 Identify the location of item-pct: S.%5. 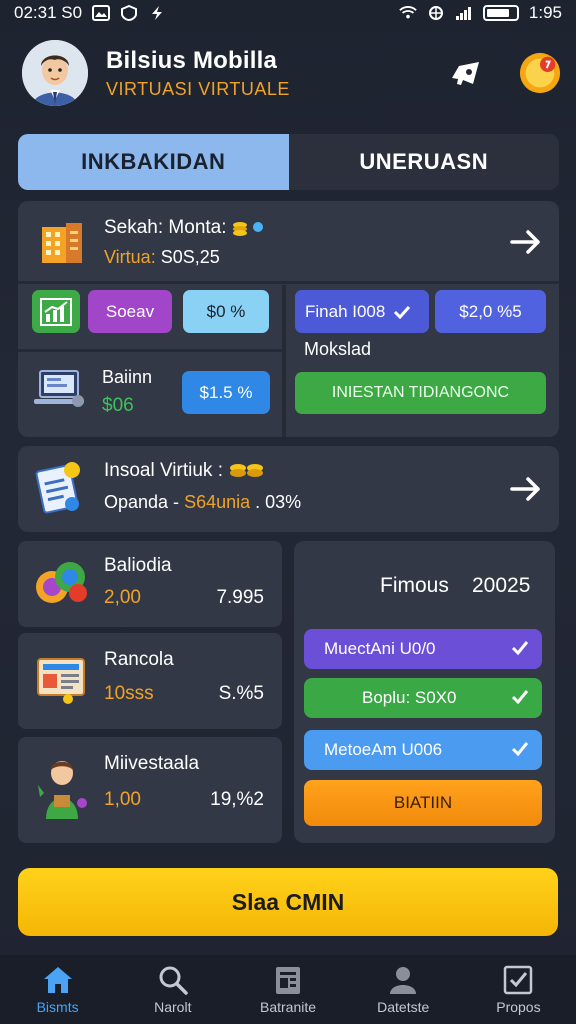
(241, 693).